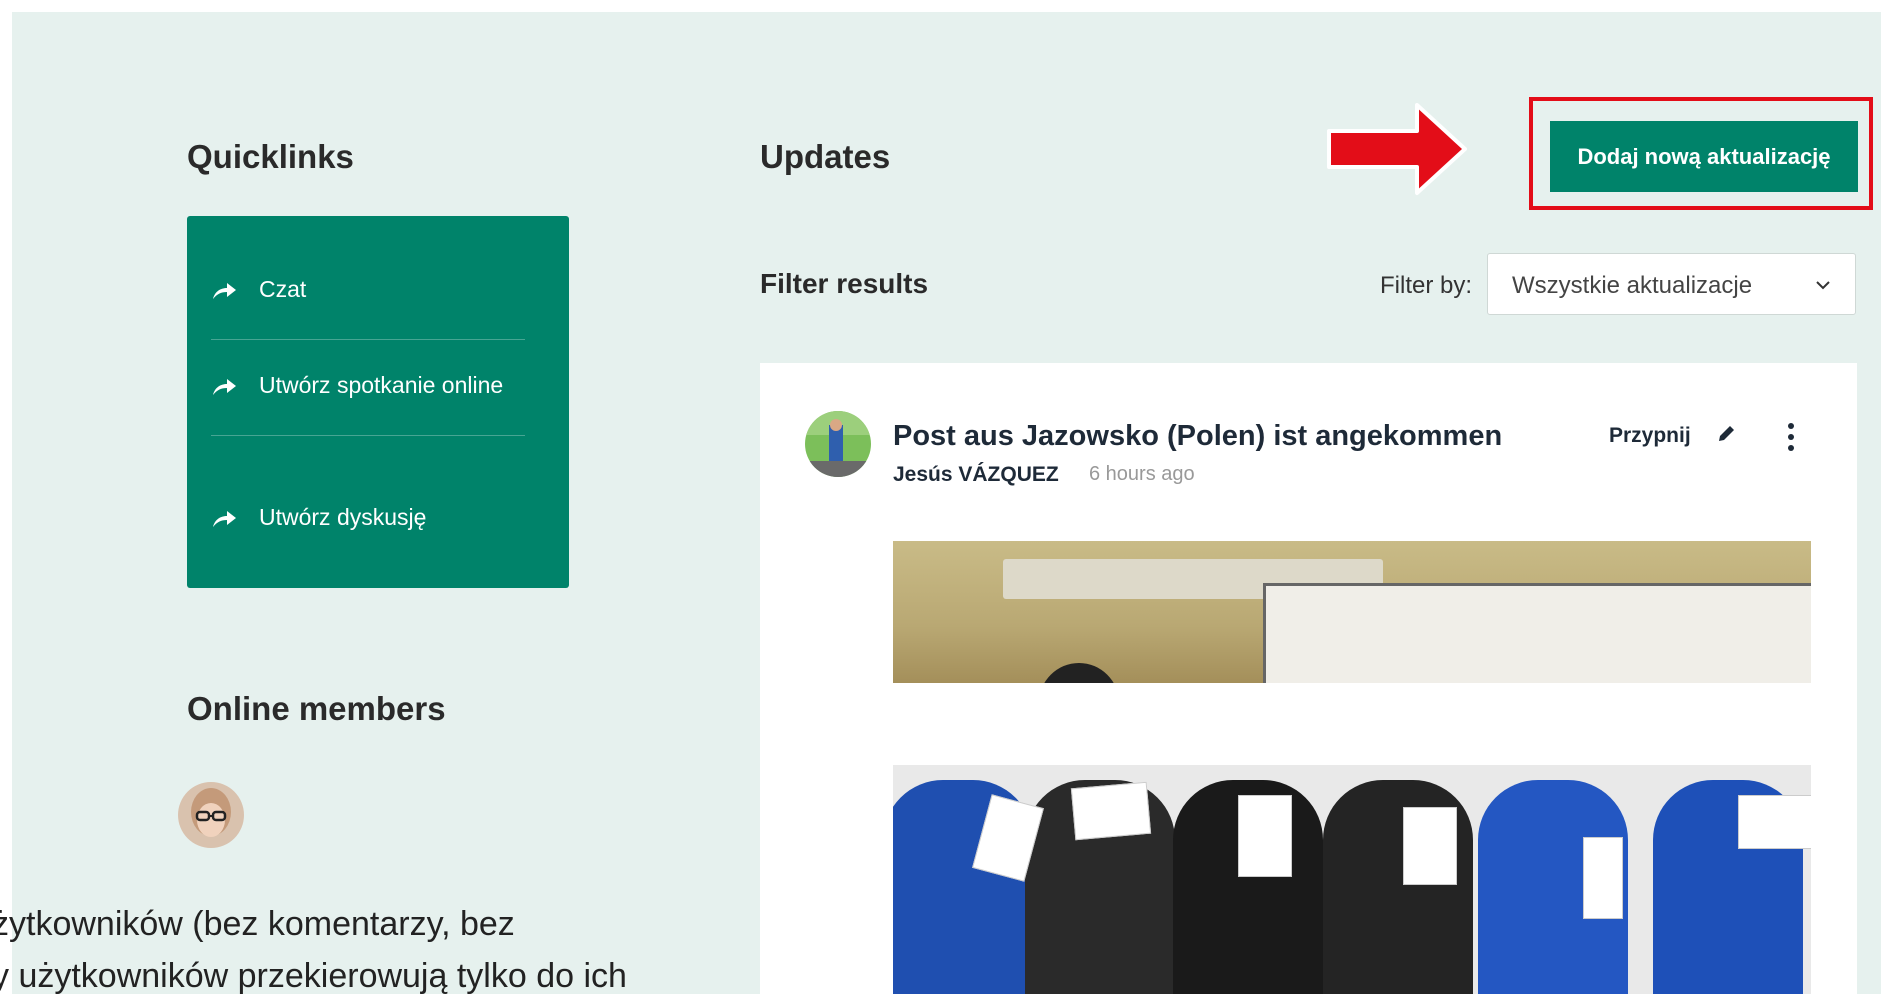 The image size is (1881, 1002). Describe the element at coordinates (1791, 437) in the screenshot. I see `more-options-icon` at that location.